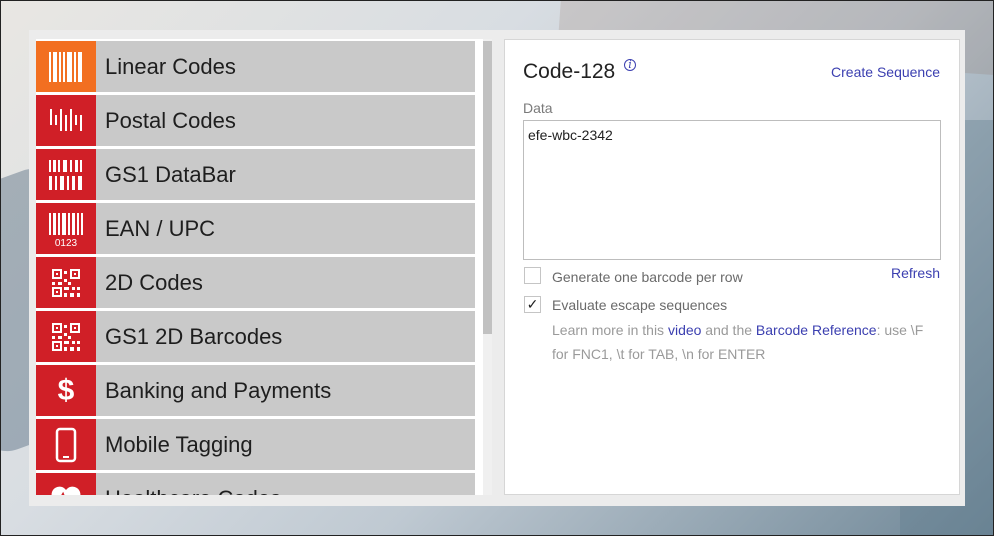 This screenshot has width=994, height=536. Describe the element at coordinates (66, 228) in the screenshot. I see `ean-upc-icon: 0123` at that location.